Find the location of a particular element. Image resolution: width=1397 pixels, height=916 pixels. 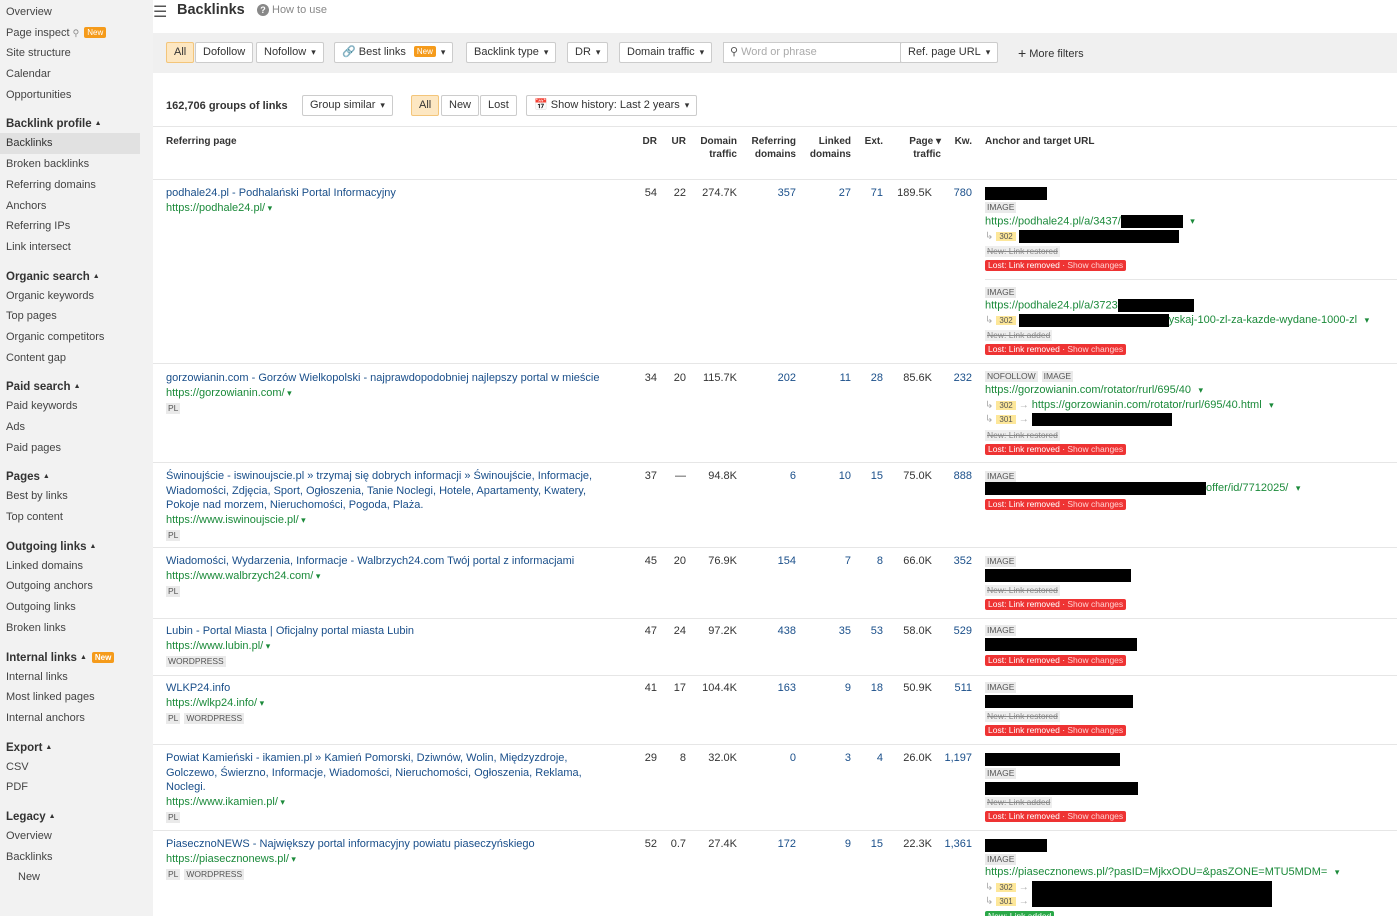

cell-referring-domains: 438 is located at coordinates (769, 631).